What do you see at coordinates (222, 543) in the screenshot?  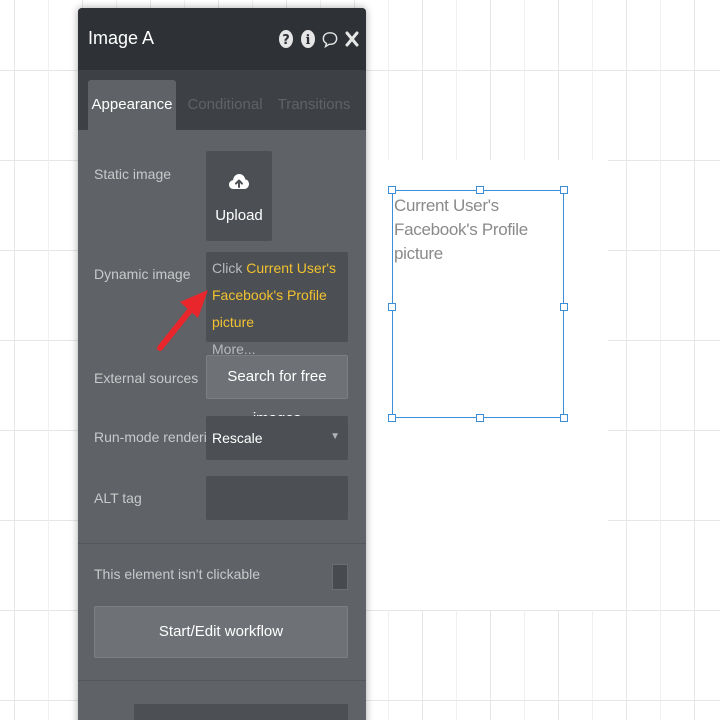 I see `section-divider` at bounding box center [222, 543].